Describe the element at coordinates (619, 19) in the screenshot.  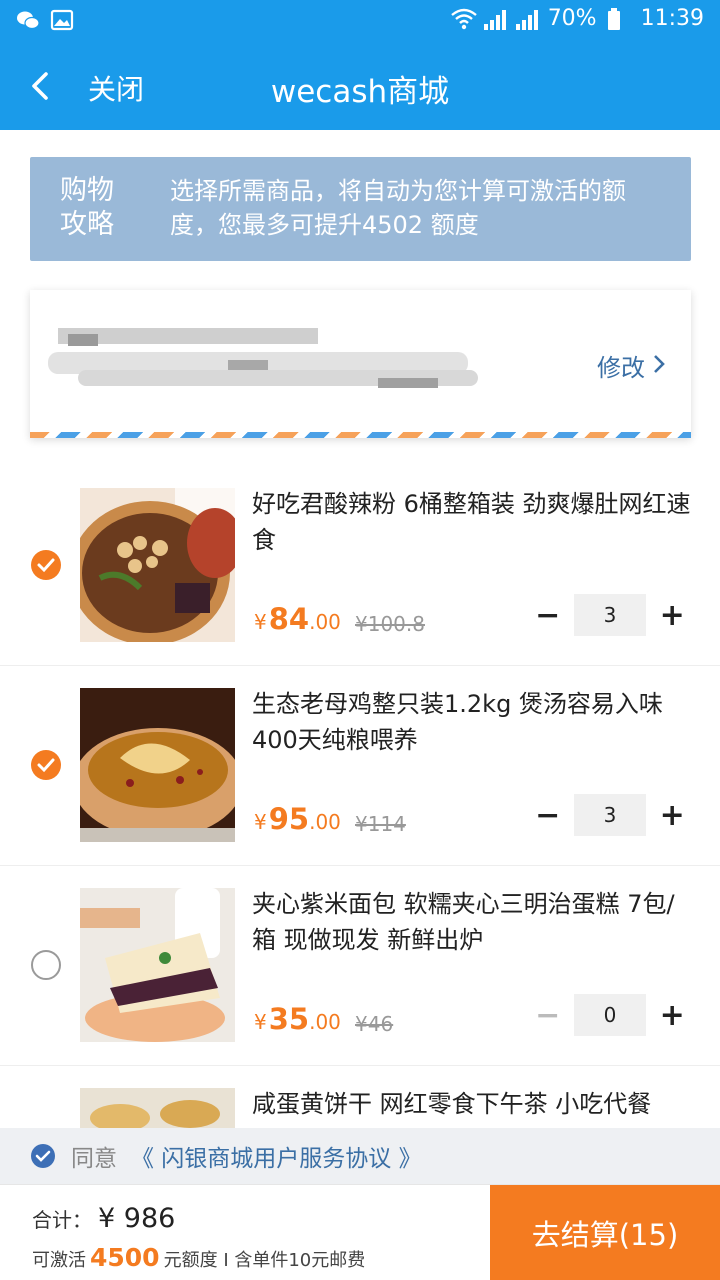
I see `battery-icon` at that location.